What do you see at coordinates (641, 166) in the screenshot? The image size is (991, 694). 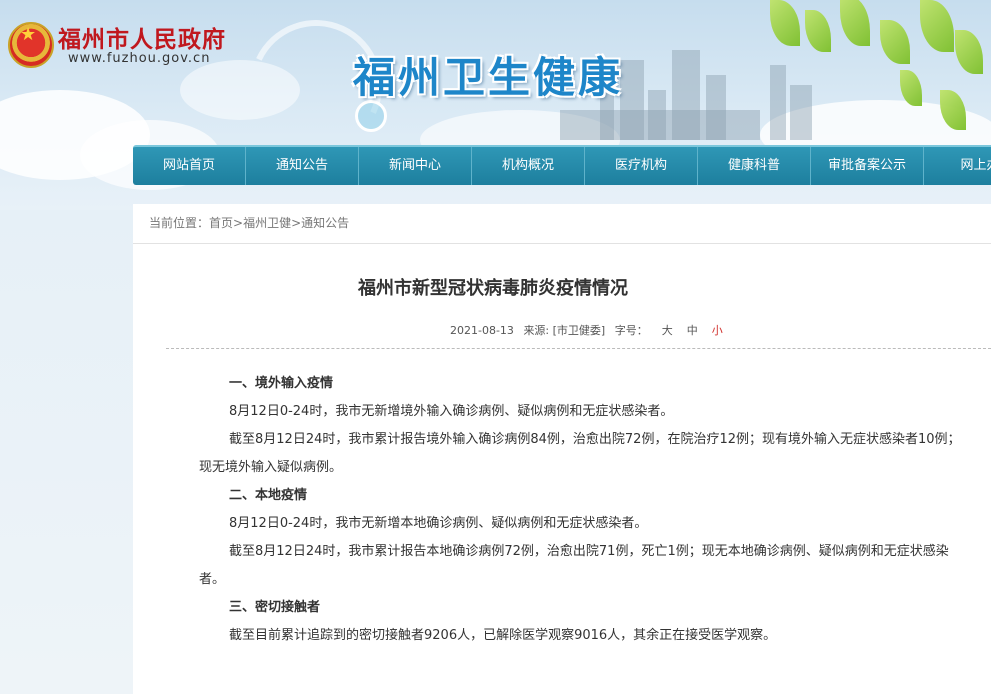 I see `nav-item-medical: 医疗机构` at bounding box center [641, 166].